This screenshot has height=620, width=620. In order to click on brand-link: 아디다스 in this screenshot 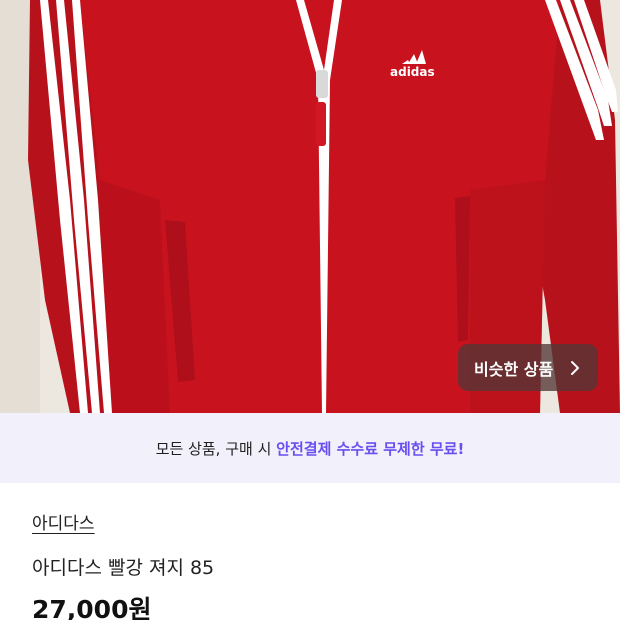, I will do `click(63, 521)`.